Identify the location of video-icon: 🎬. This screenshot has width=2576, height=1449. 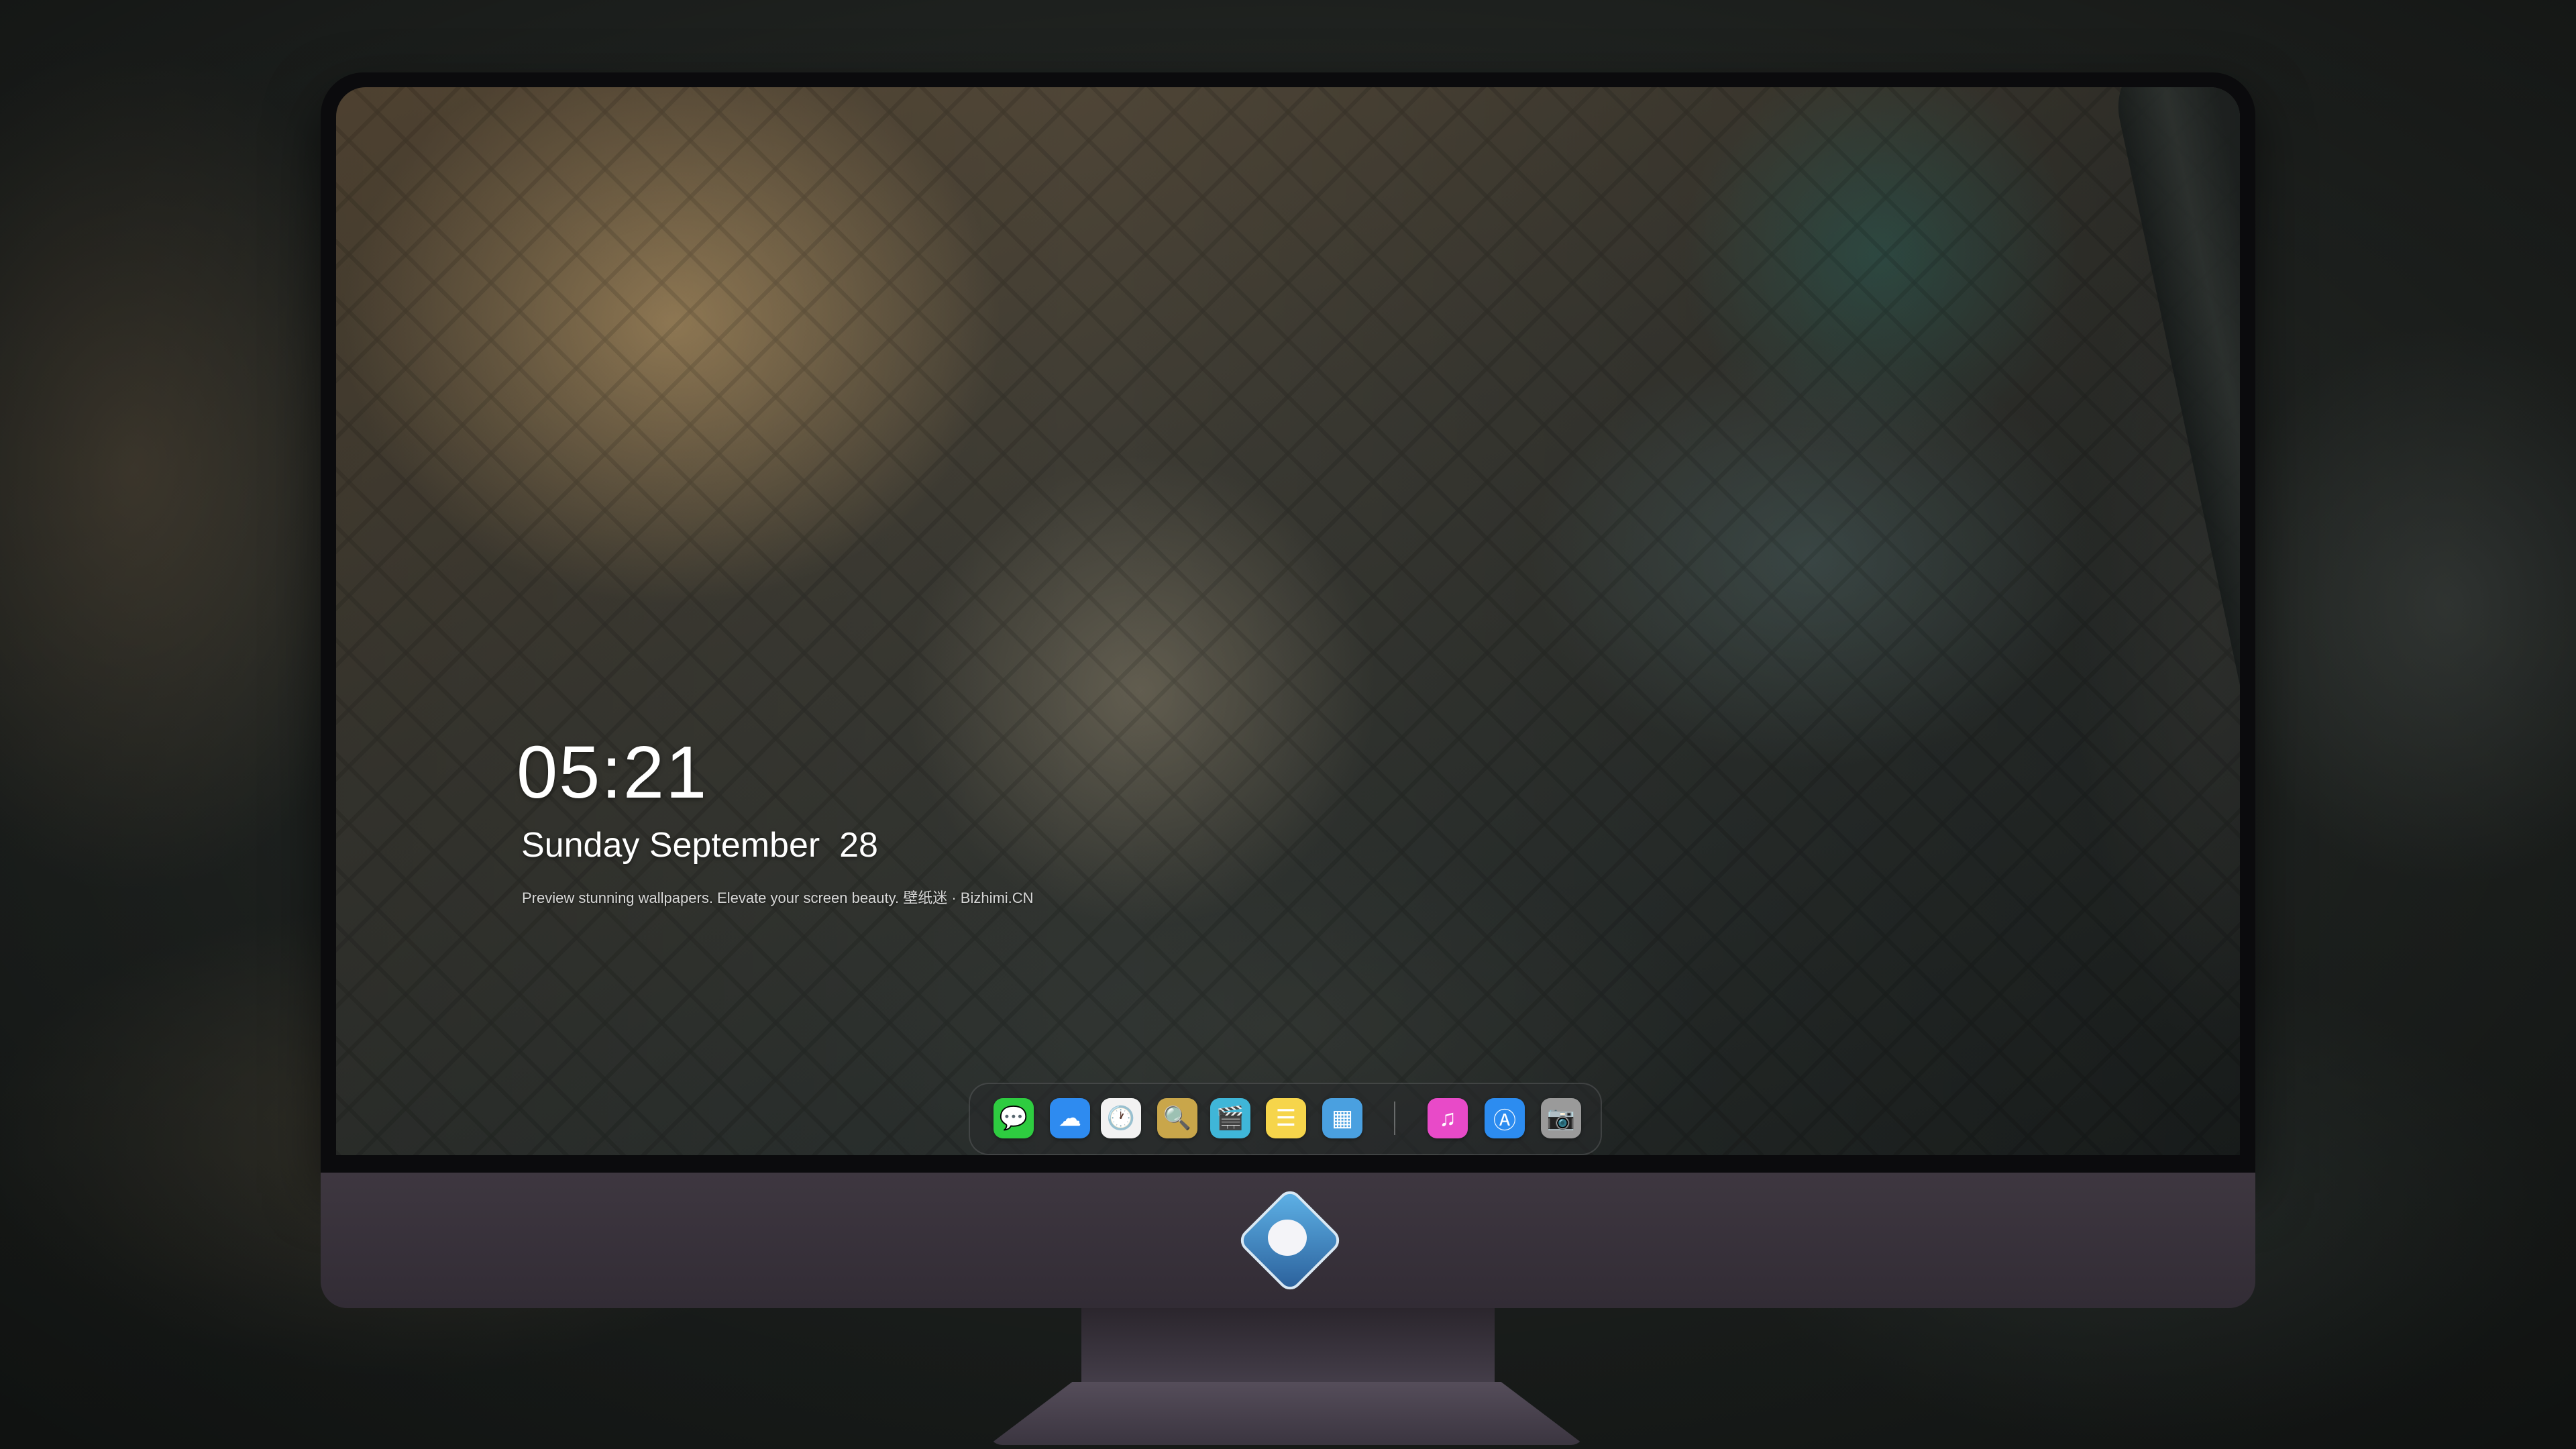
(1230, 1118).